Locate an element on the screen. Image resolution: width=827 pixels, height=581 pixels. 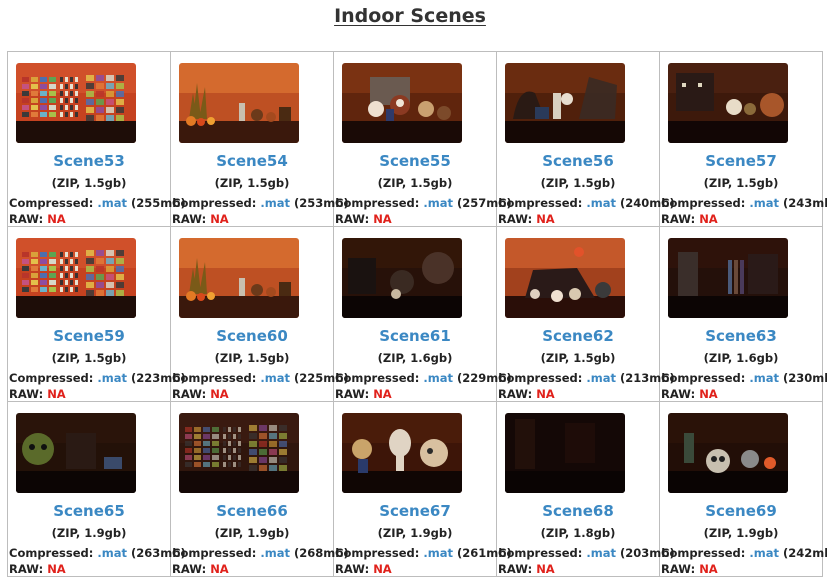
compressed-line: Compressed: .mat (225mb) is located at coordinates (260, 378).